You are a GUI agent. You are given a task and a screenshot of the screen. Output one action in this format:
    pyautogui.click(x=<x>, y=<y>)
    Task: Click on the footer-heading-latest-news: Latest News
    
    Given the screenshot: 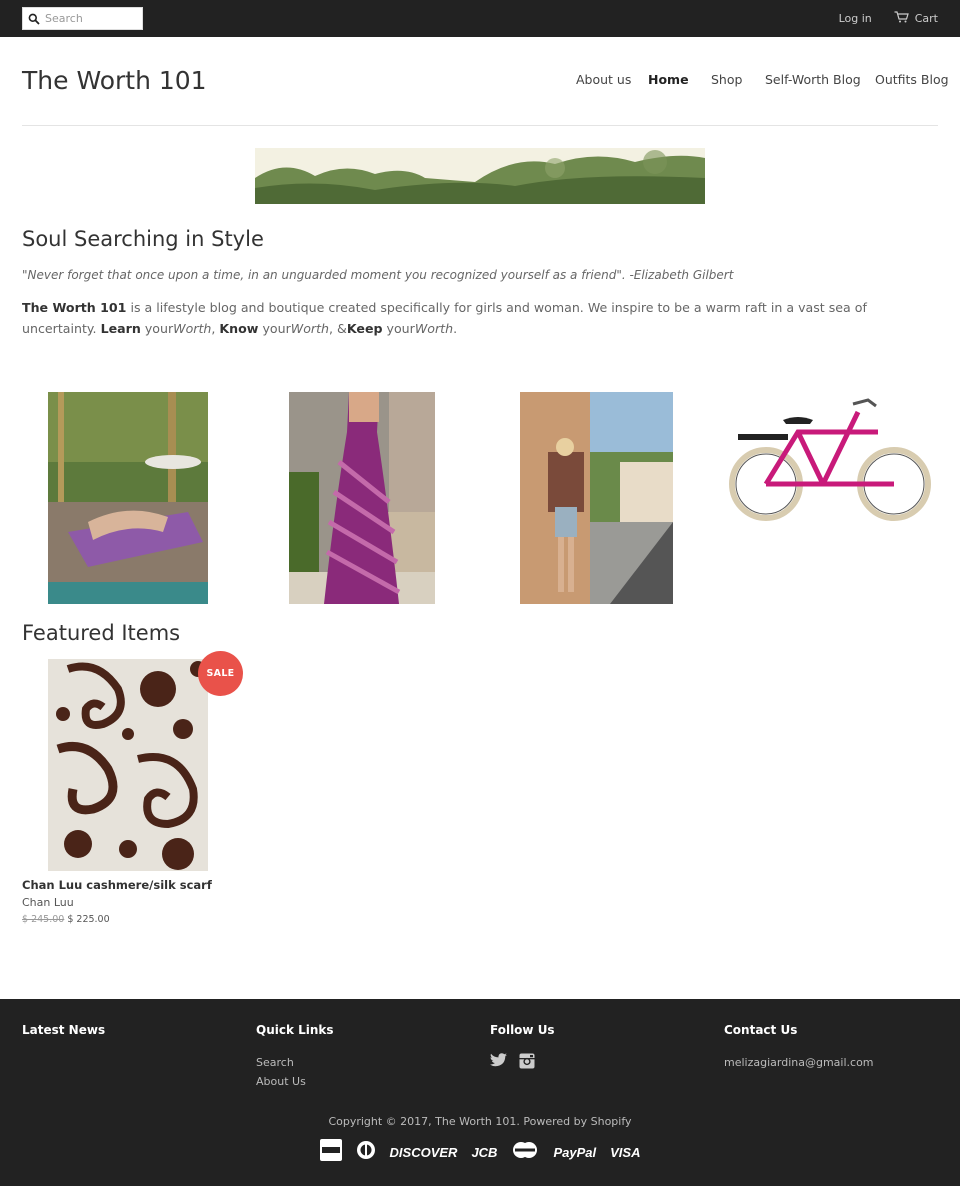 What is the action you would take?
    pyautogui.click(x=64, y=1030)
    